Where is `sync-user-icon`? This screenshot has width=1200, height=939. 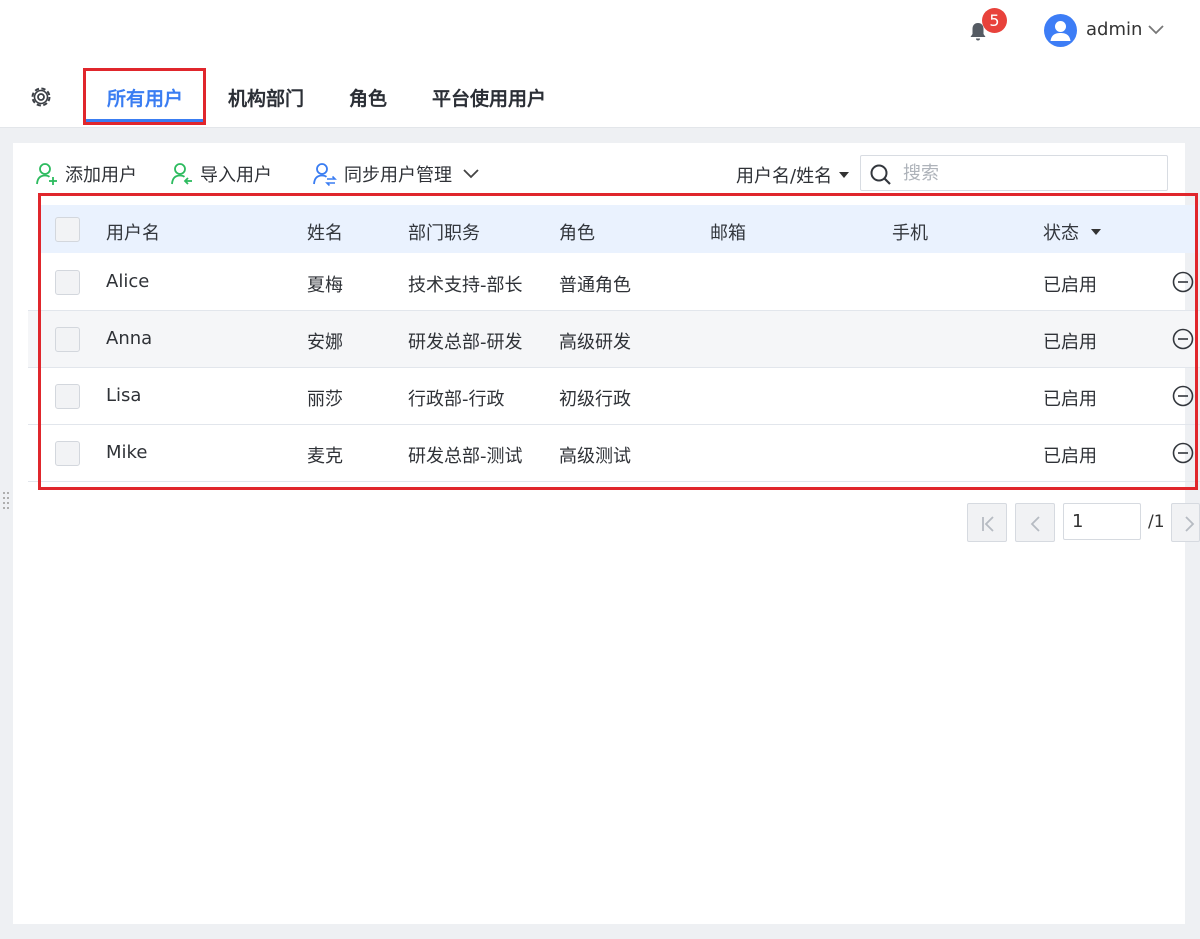
sync-user-icon is located at coordinates (325, 175).